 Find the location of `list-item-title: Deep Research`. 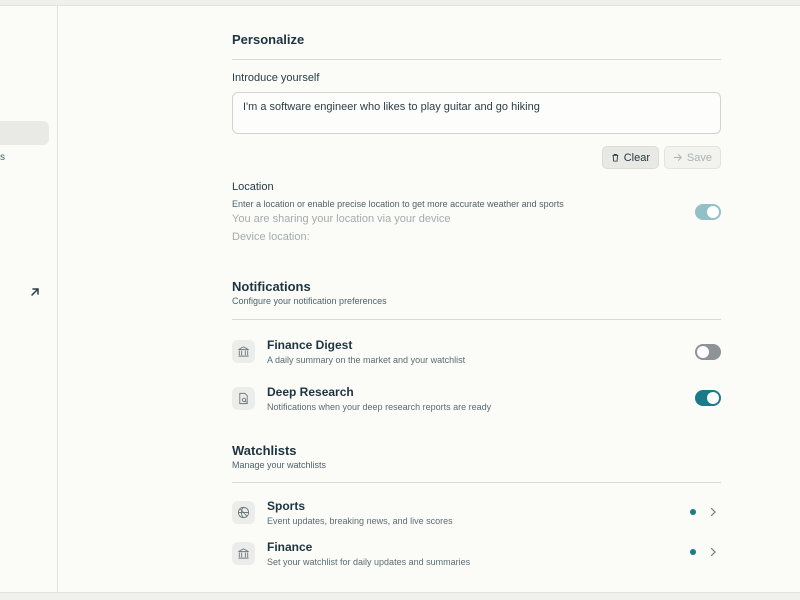

list-item-title: Deep Research is located at coordinates (310, 392).